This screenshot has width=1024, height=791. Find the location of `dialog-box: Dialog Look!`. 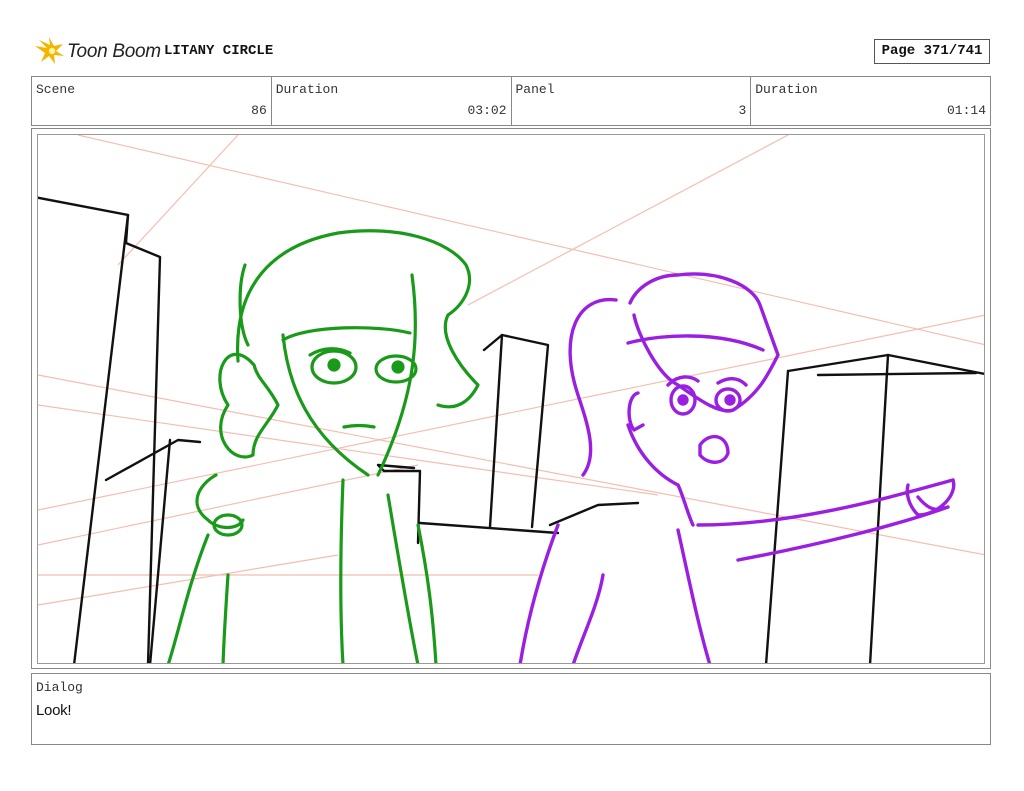

dialog-box: Dialog Look! is located at coordinates (511, 709).